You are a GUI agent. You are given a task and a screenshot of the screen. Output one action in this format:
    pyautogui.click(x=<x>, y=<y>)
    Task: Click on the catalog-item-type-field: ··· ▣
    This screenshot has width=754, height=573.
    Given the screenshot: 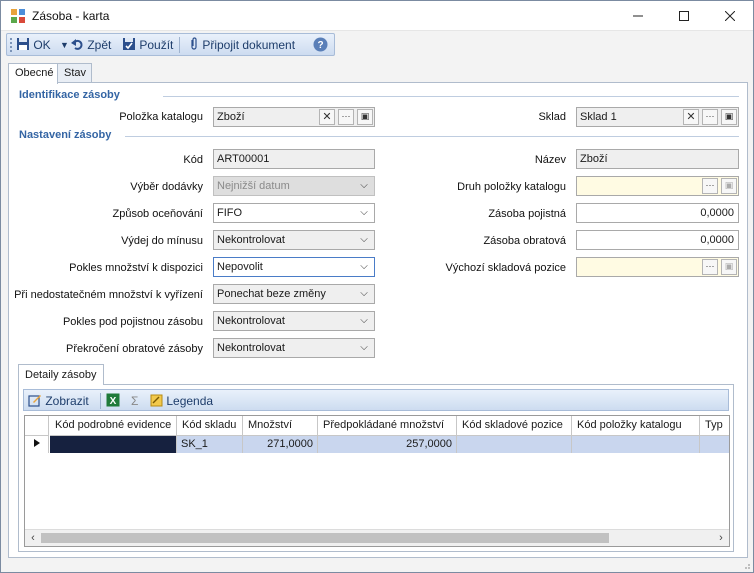 What is the action you would take?
    pyautogui.click(x=657, y=186)
    